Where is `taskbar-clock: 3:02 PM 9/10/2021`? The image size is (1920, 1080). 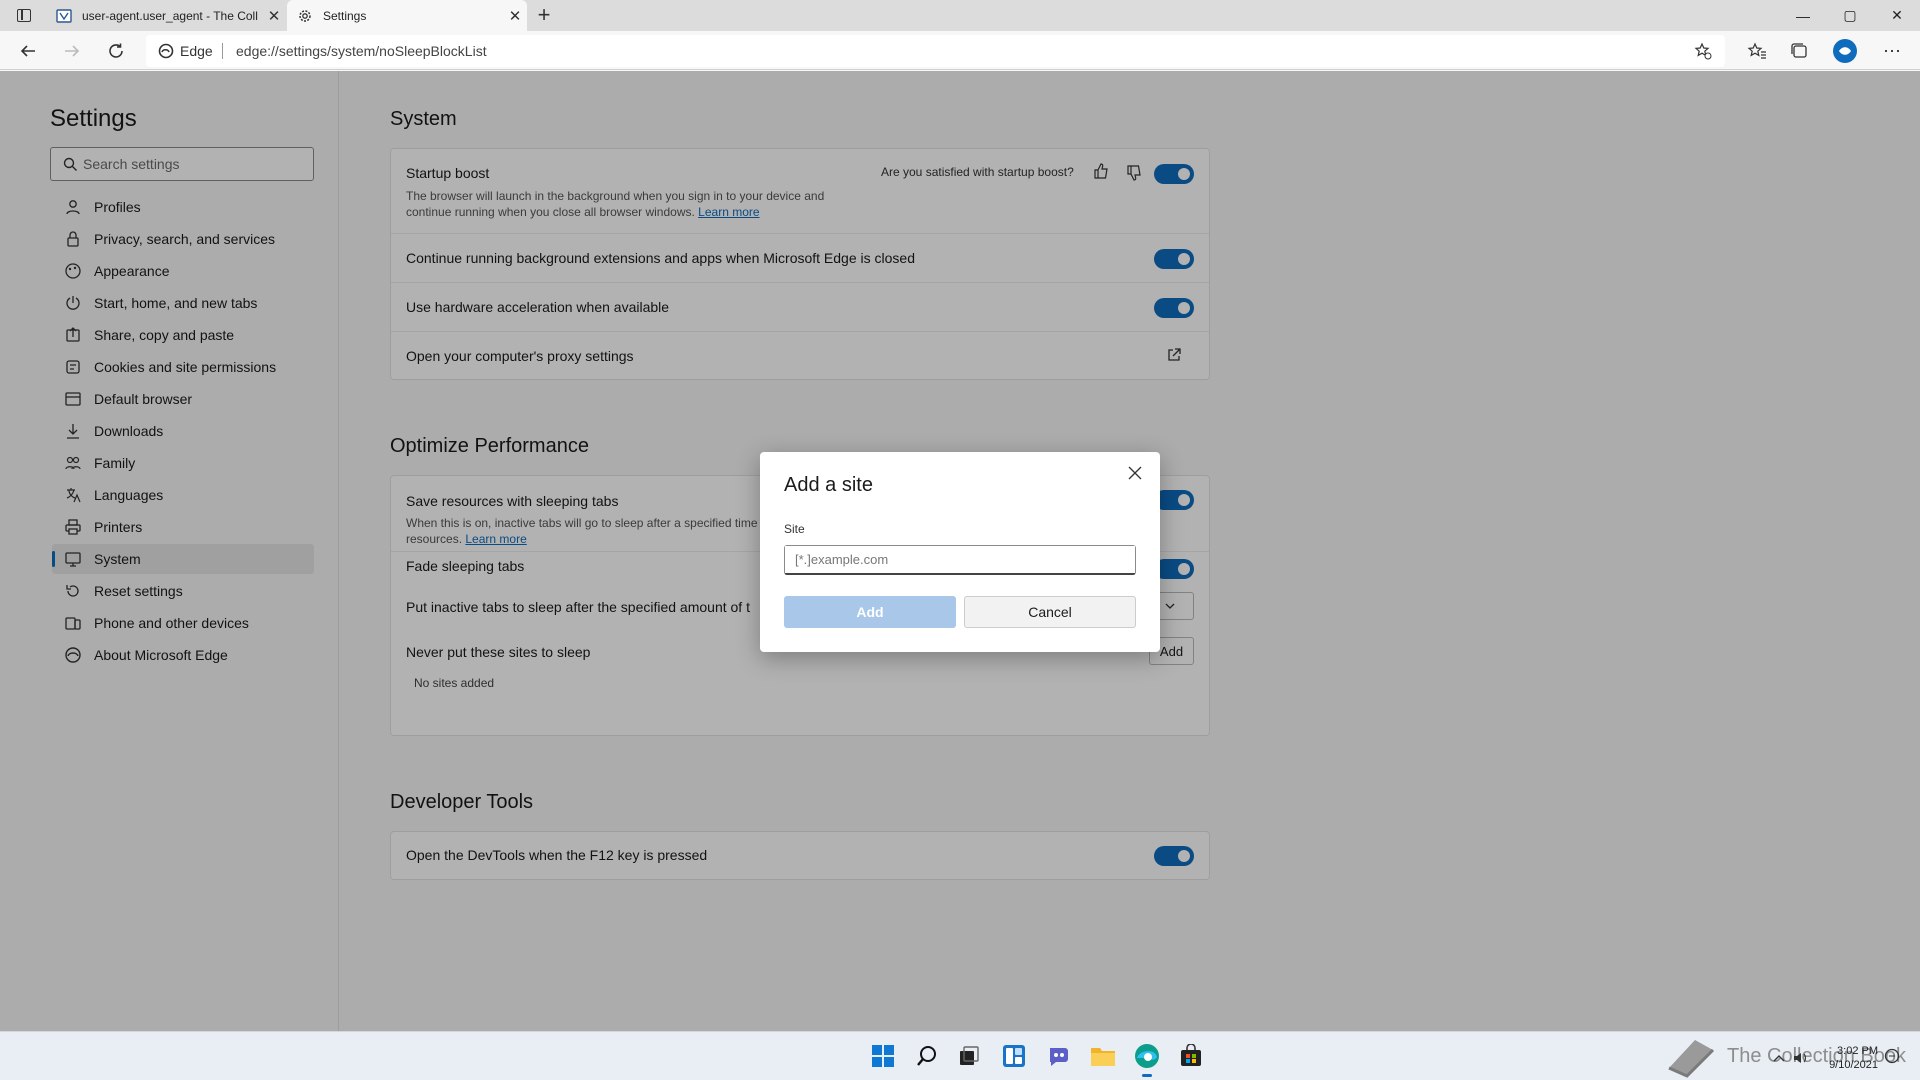
taskbar-clock: 3:02 PM 9/10/2021 is located at coordinates (1849, 1058).